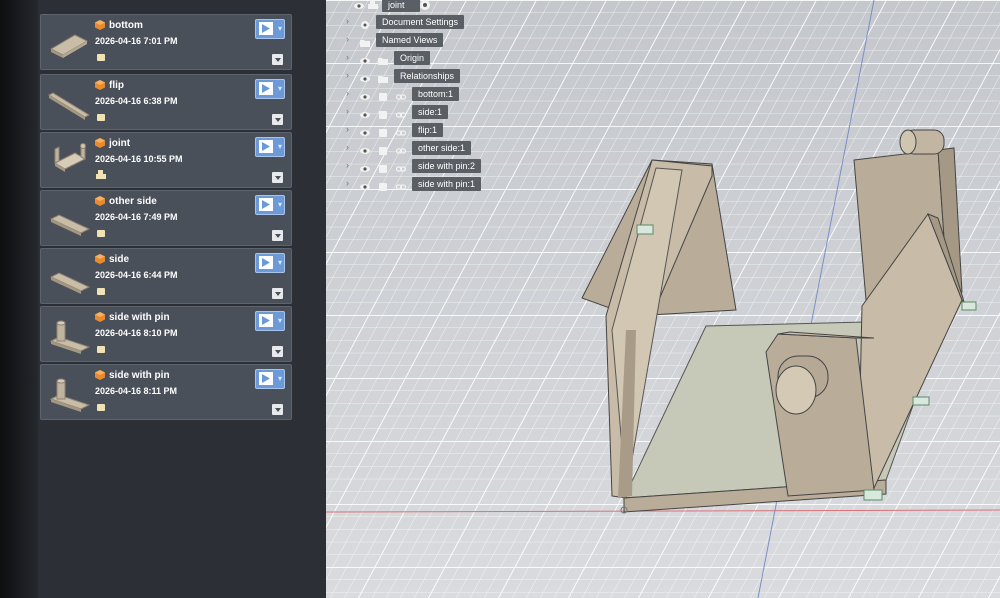  What do you see at coordinates (136, 391) in the screenshot?
I see `file-date: 2026-04-16 8:11 PM` at bounding box center [136, 391].